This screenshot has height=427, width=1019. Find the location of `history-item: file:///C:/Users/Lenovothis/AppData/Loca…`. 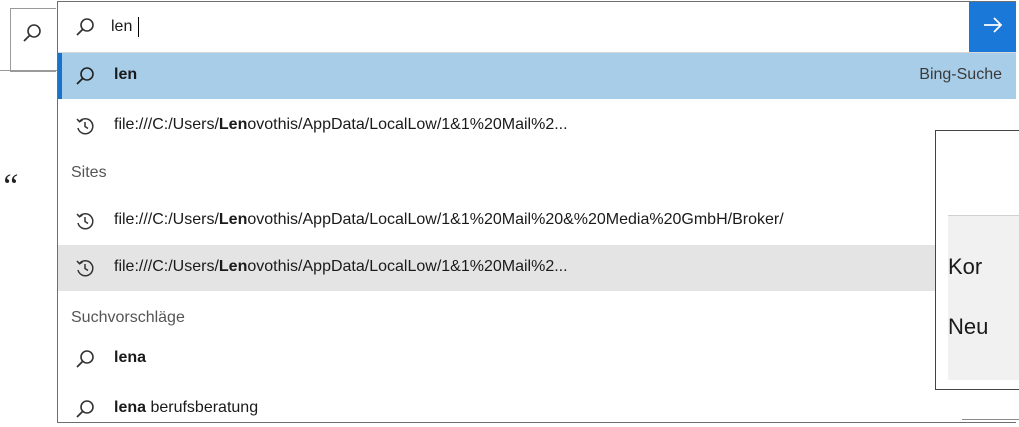

history-item: file:///C:/Users/Lenovothis/AppData/Loca… is located at coordinates (537, 126).